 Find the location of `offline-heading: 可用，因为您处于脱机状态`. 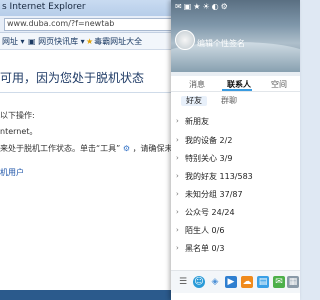

offline-heading: 可用，因为您处于脱机状态 is located at coordinates (72, 78).